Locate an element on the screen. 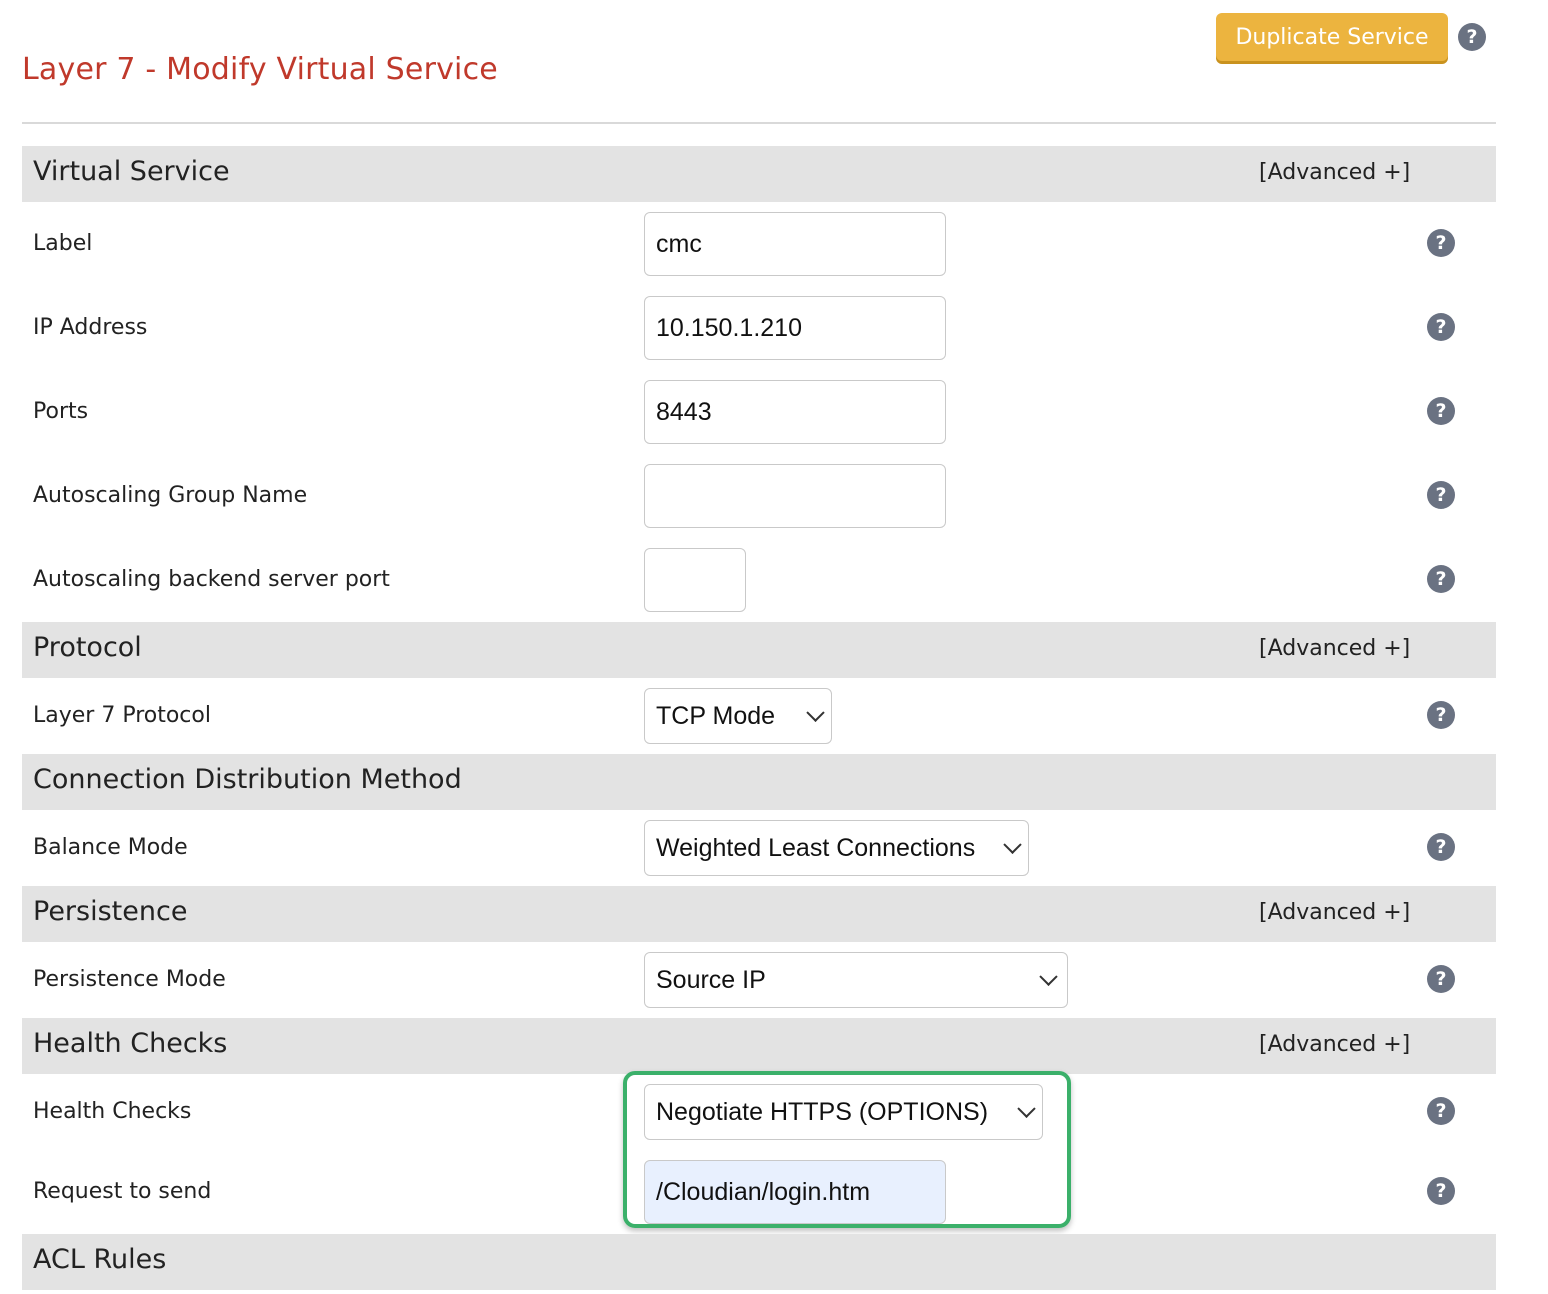 The height and width of the screenshot is (1294, 1548). autoscaling-port-label: Autoscaling backend server port is located at coordinates (211, 579).